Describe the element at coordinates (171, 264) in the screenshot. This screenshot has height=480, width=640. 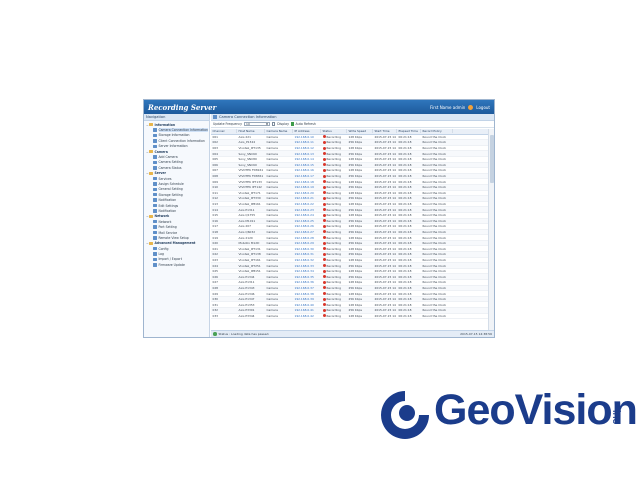
I see `tree-item-label: Firmware Update` at that location.